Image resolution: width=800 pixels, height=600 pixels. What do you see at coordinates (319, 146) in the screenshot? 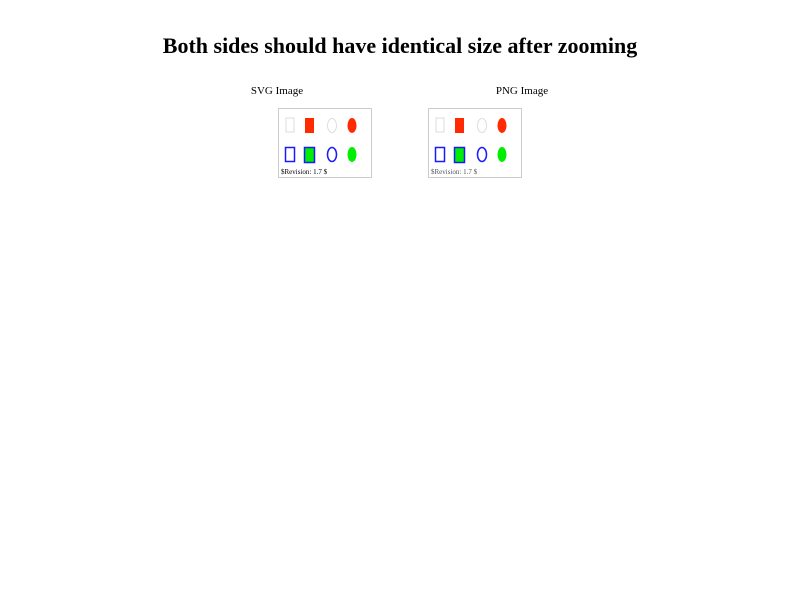
I see `svg-image-canvas: $Revision: 1.7 $` at bounding box center [319, 146].